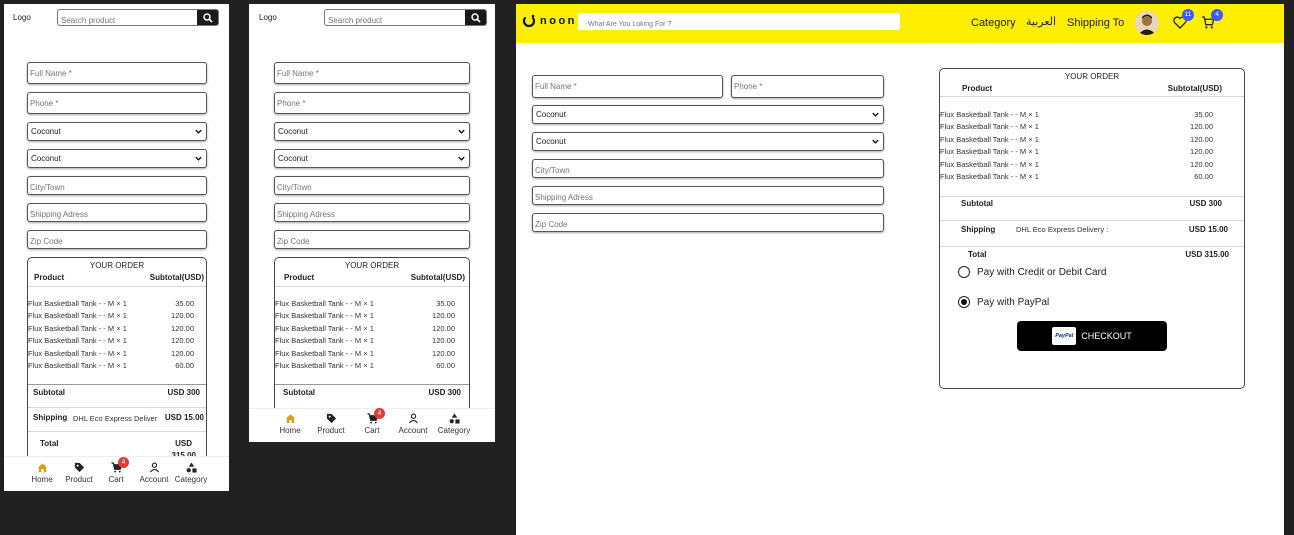 This screenshot has height=535, width=1294. I want to click on subtotal-column-header: Subtotal(USD), so click(176, 277).